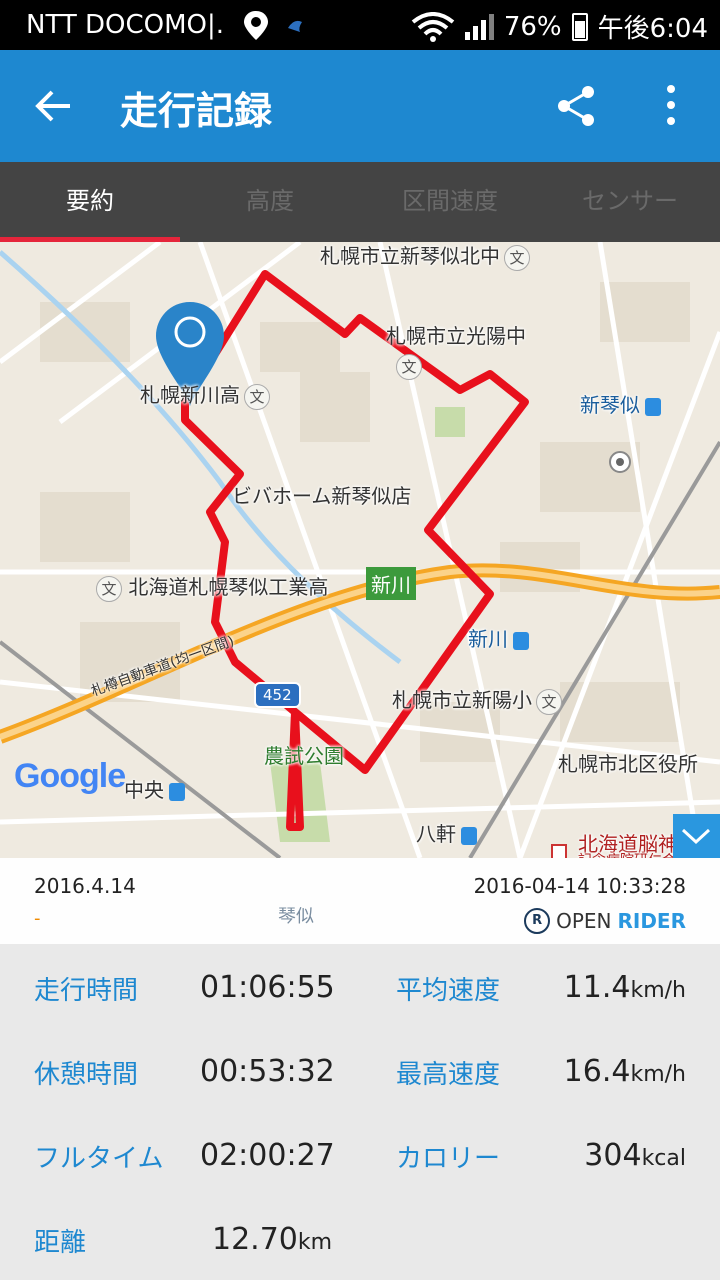 The height and width of the screenshot is (1280, 720). Describe the element at coordinates (448, 1159) in the screenshot. I see `calorie-label: カロリー` at that location.